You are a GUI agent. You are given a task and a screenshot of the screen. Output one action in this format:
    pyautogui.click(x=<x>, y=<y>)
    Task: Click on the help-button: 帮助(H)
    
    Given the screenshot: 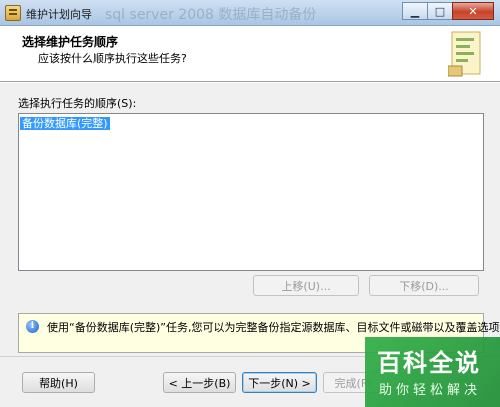 What is the action you would take?
    pyautogui.click(x=58, y=382)
    